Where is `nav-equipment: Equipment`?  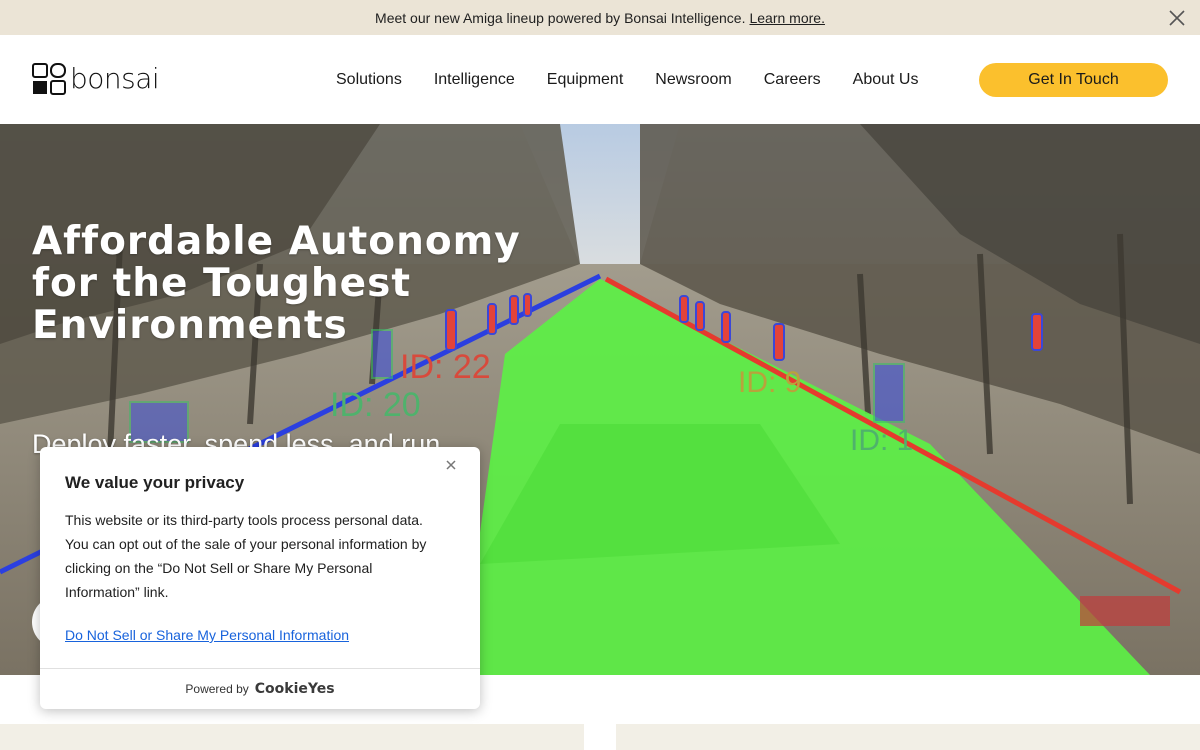
nav-equipment: Equipment is located at coordinates (585, 80).